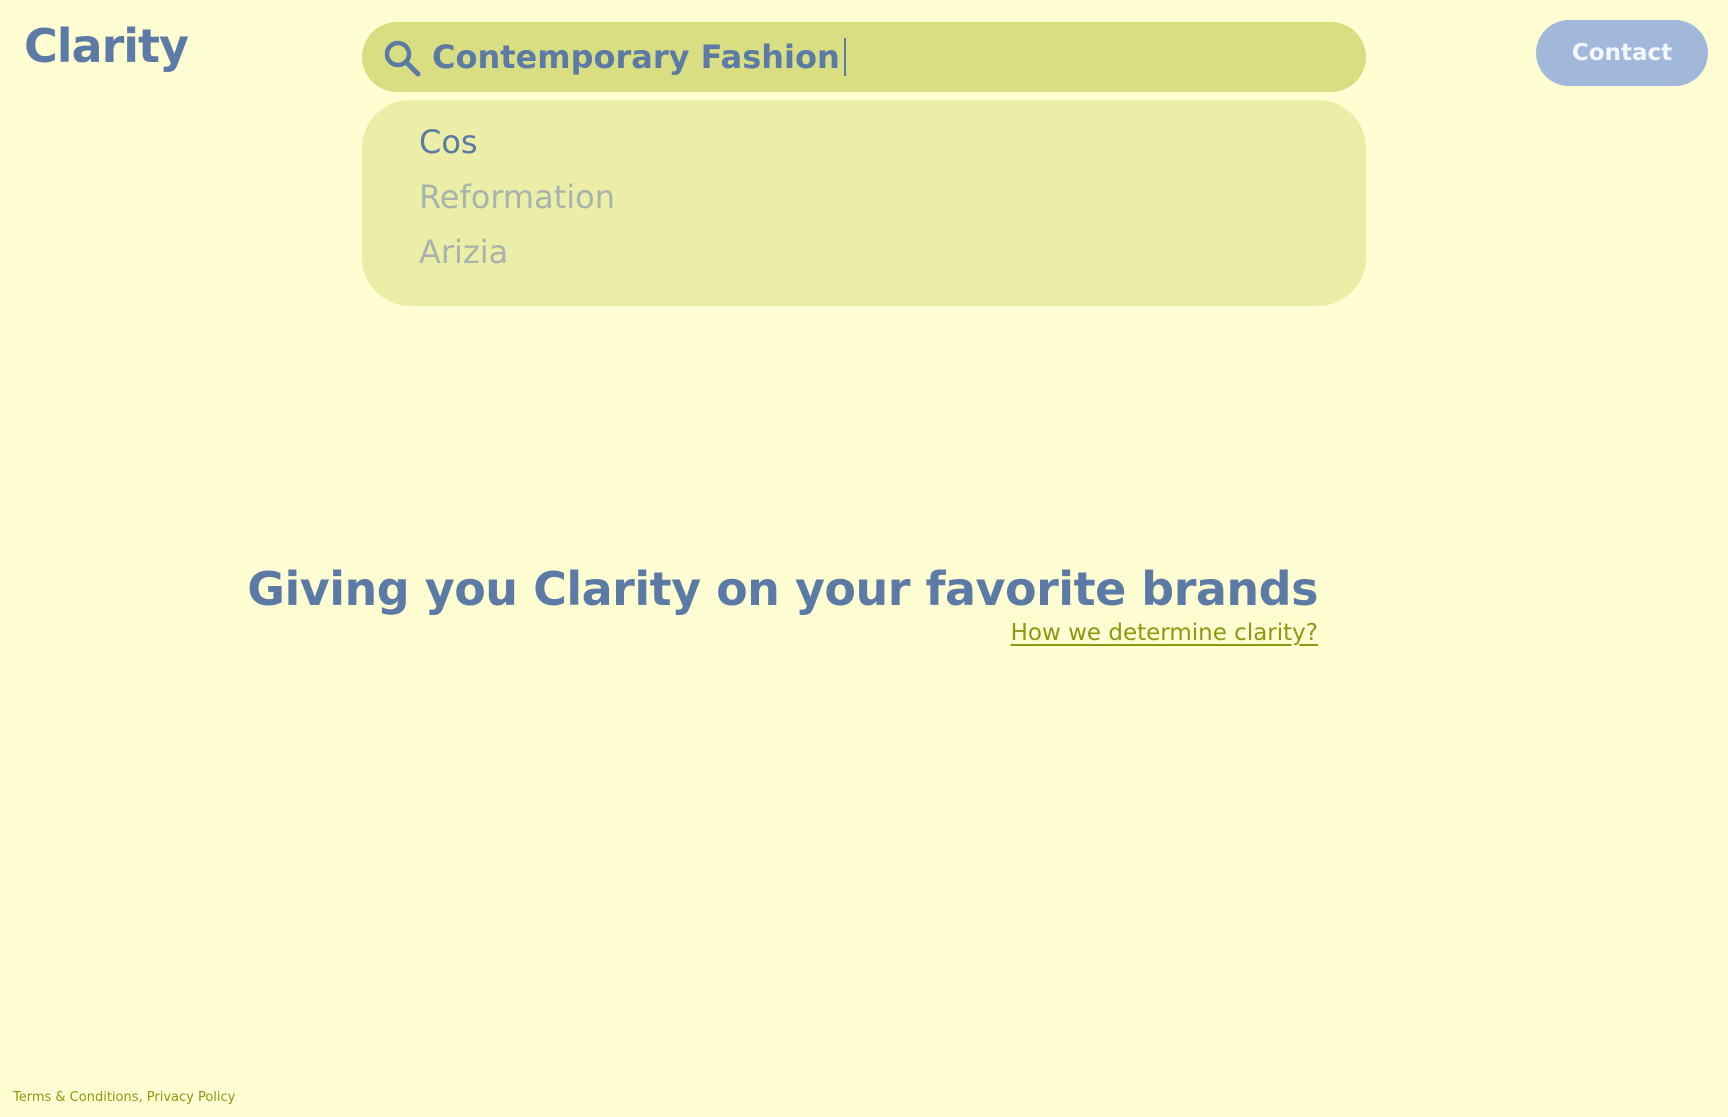 The width and height of the screenshot is (1728, 1117). What do you see at coordinates (1622, 53) in the screenshot?
I see `contact-button: Contact` at bounding box center [1622, 53].